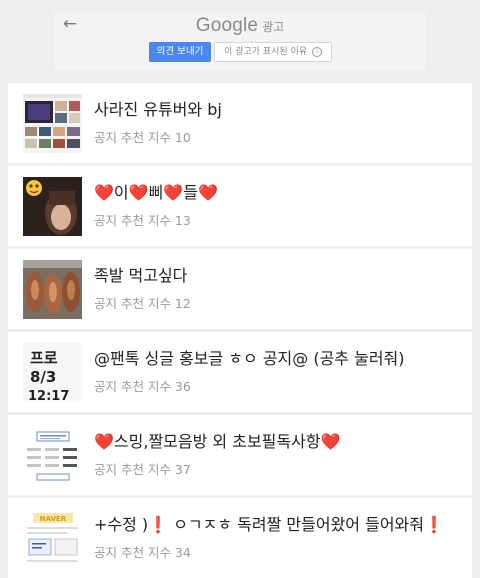 This screenshot has width=480, height=578. Describe the element at coordinates (52, 206) in the screenshot. I see `portrait-thumbnail-icon` at that location.